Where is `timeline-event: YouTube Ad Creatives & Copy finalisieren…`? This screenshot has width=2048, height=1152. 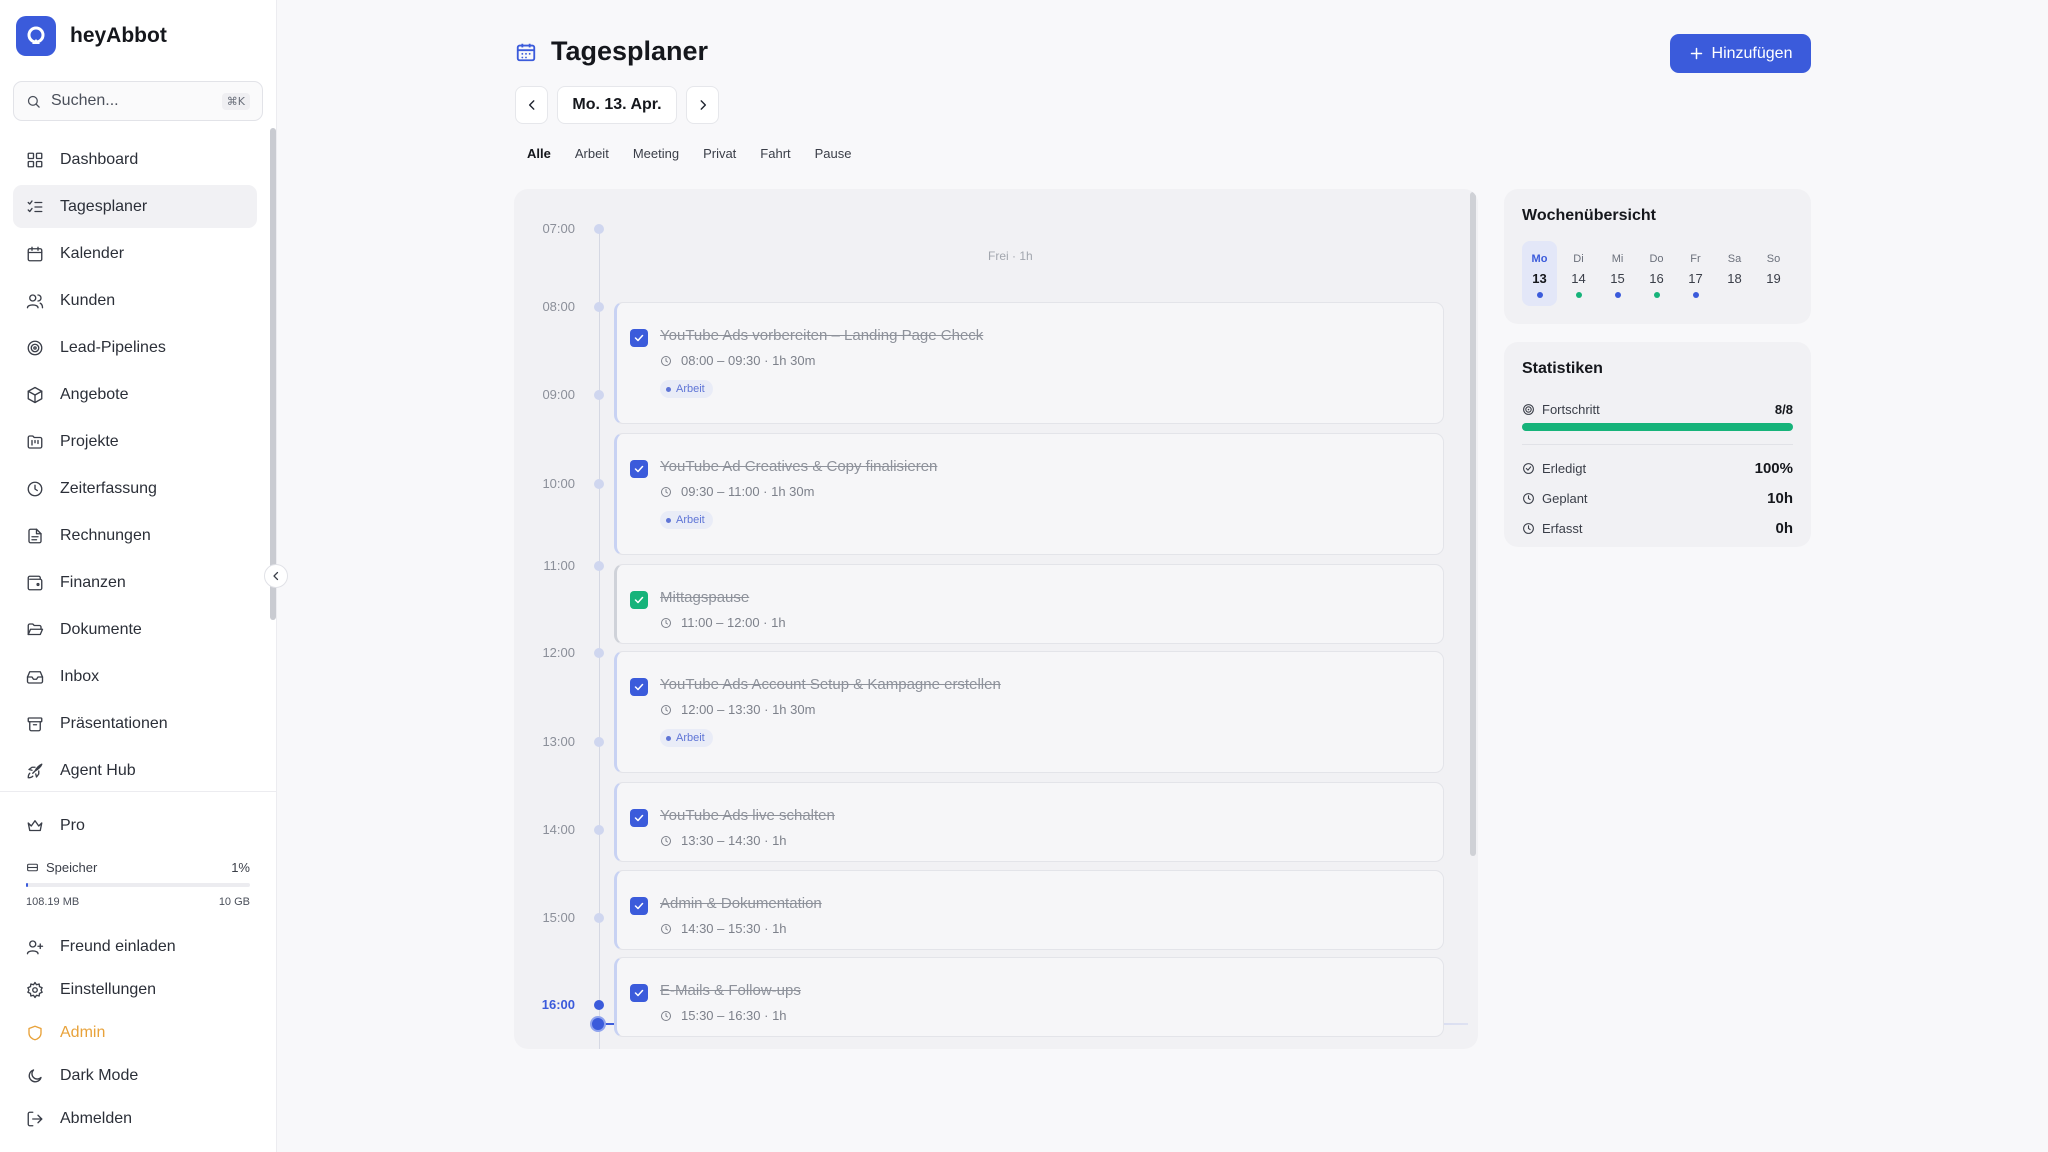
timeline-event: YouTube Ad Creatives & Copy finalisieren… is located at coordinates (1029, 494).